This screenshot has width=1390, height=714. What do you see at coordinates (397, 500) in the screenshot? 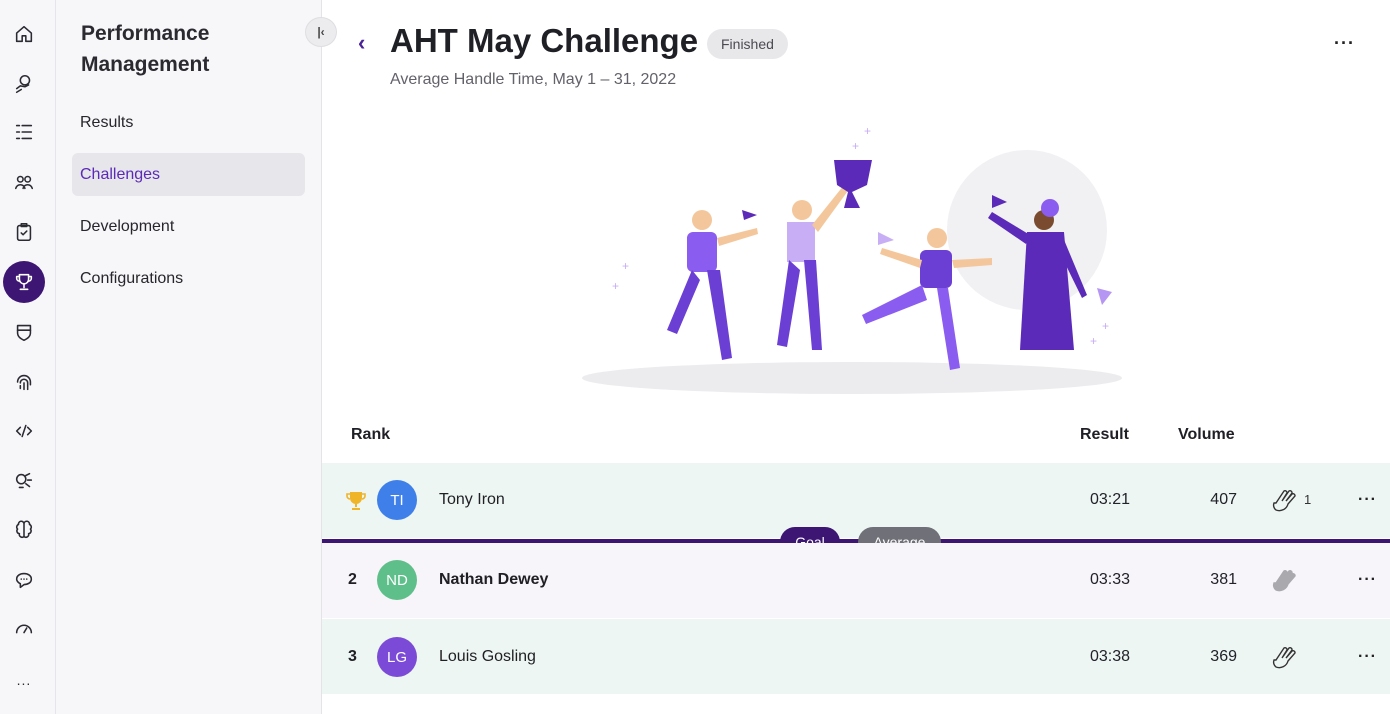
I see `avatar: TI` at bounding box center [397, 500].